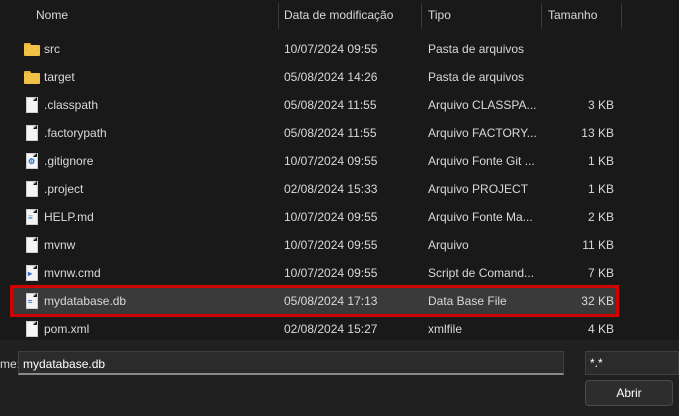 This screenshot has width=679, height=416. Describe the element at coordinates (52, 49) in the screenshot. I see `file-name: src` at that location.